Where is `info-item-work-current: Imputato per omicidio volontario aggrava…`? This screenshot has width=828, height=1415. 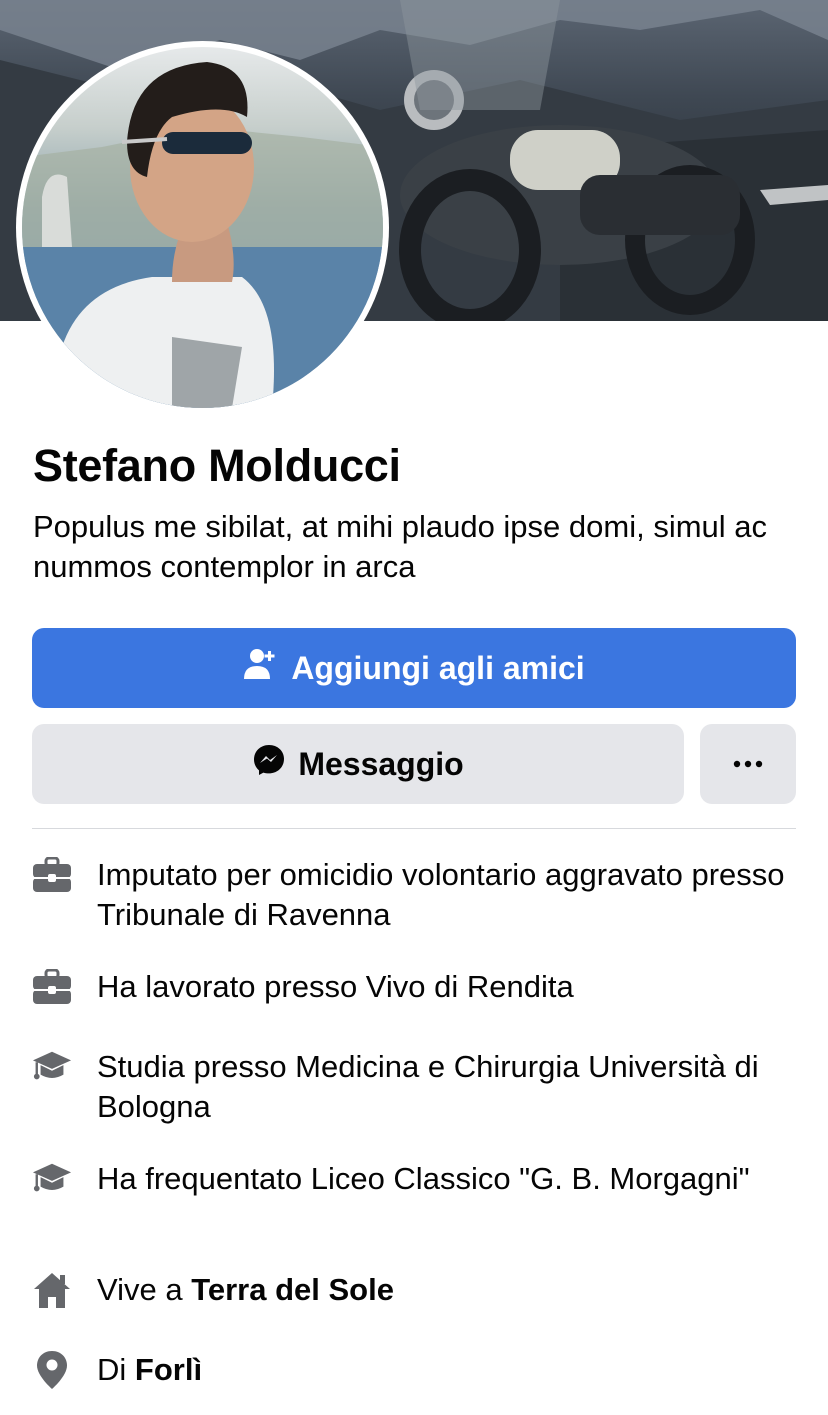
info-item-work-current: Imputato per omicidio volontario aggrava… is located at coordinates (417, 895).